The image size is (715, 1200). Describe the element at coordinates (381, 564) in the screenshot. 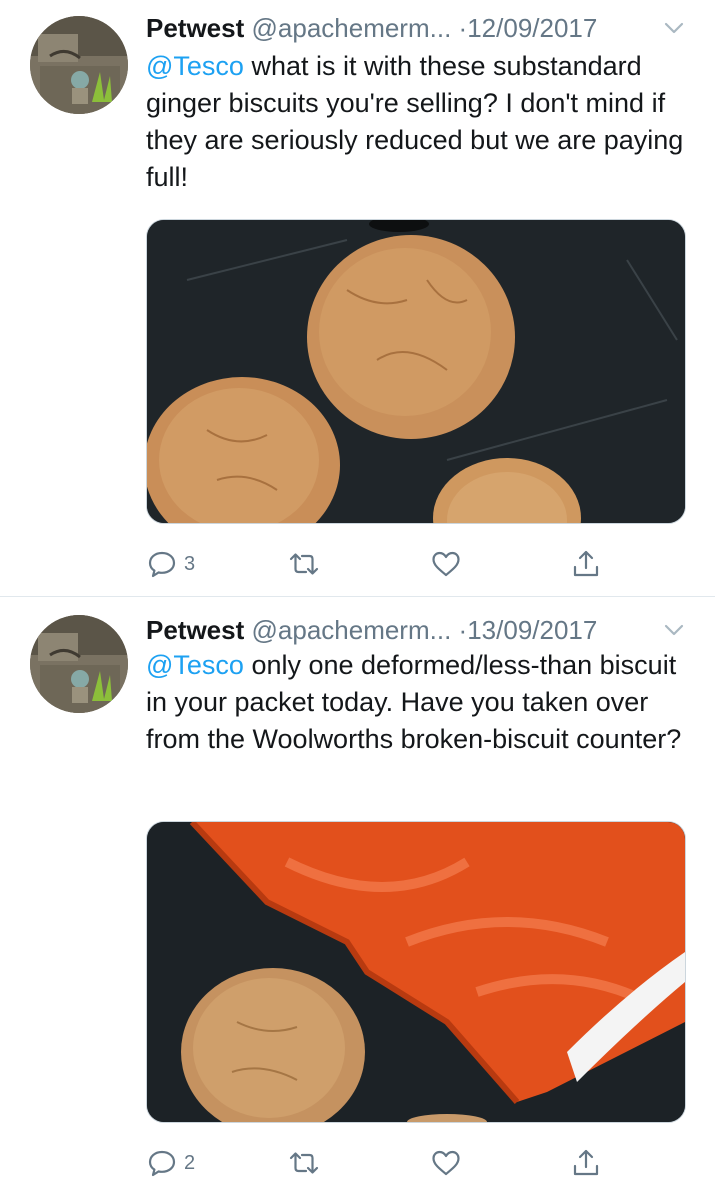

I see `action-bar: 3` at that location.